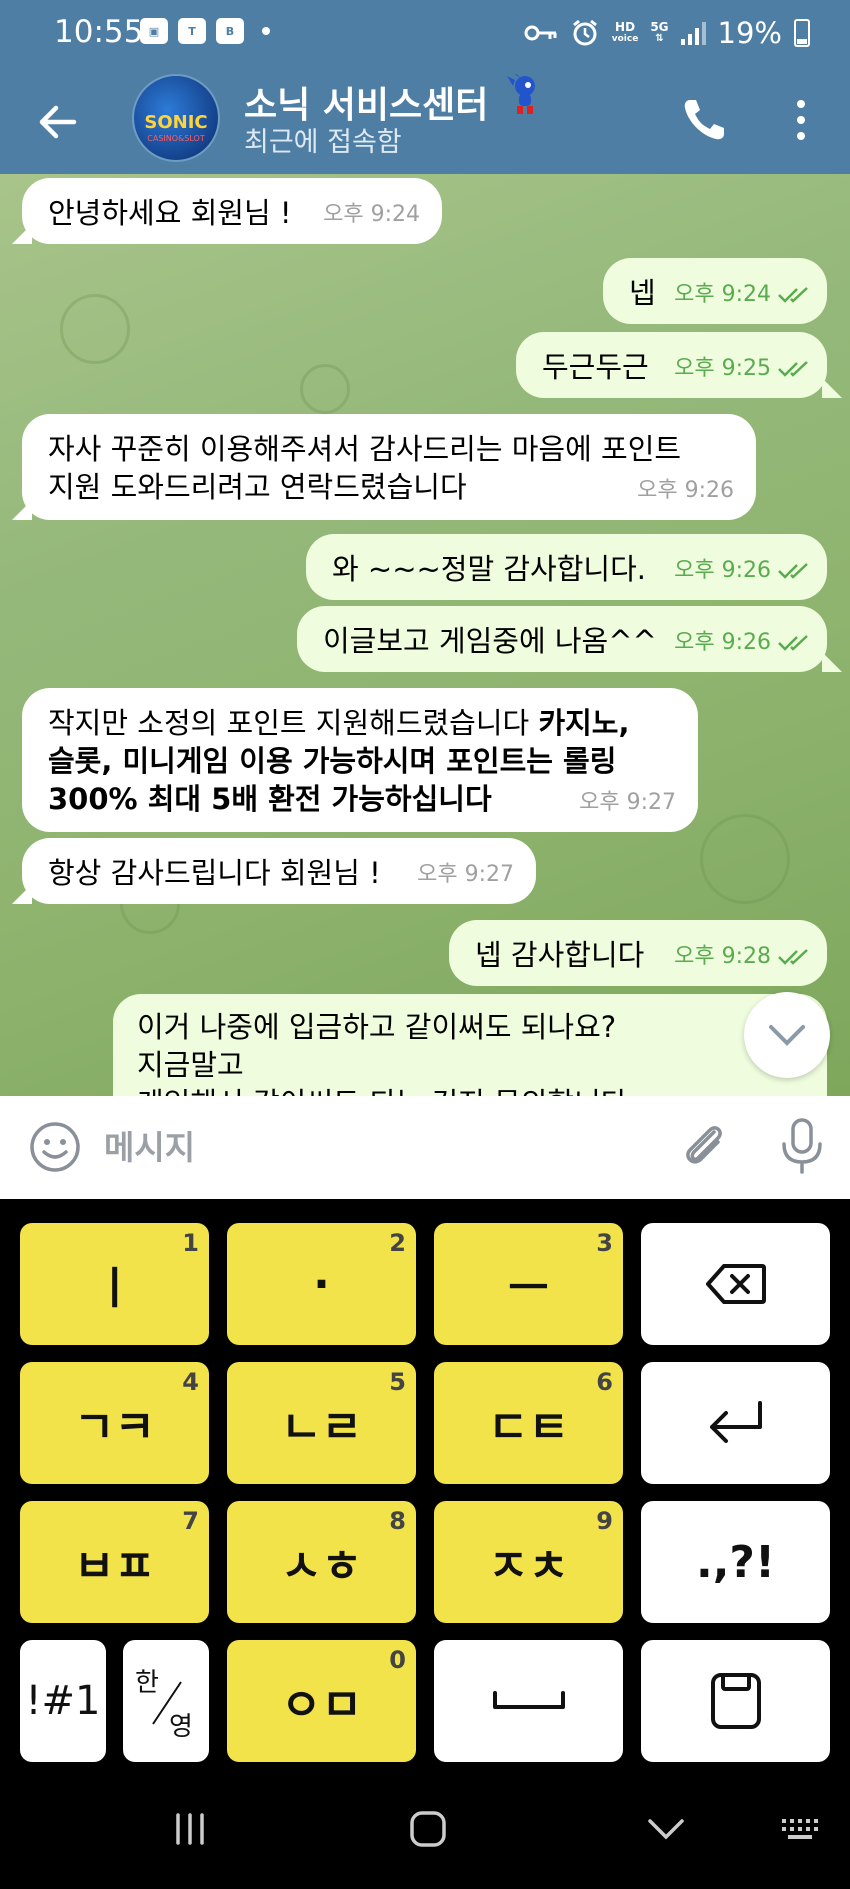  What do you see at coordinates (266, 31) in the screenshot?
I see `more-notifications-dot` at bounding box center [266, 31].